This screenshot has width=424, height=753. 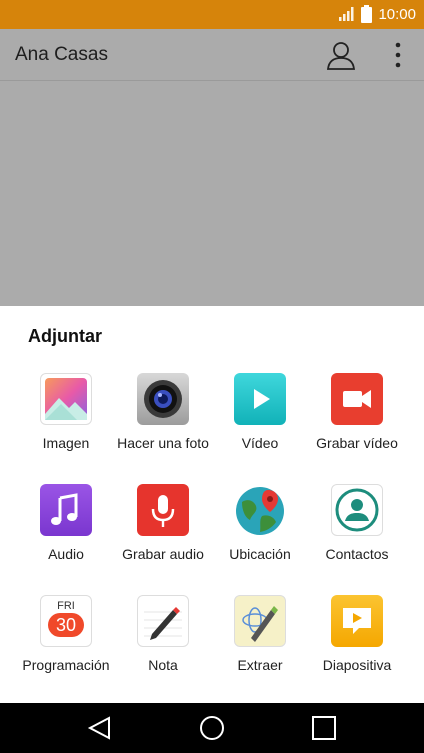 What do you see at coordinates (212, 14) in the screenshot?
I see `status-bar: 10:00` at bounding box center [212, 14].